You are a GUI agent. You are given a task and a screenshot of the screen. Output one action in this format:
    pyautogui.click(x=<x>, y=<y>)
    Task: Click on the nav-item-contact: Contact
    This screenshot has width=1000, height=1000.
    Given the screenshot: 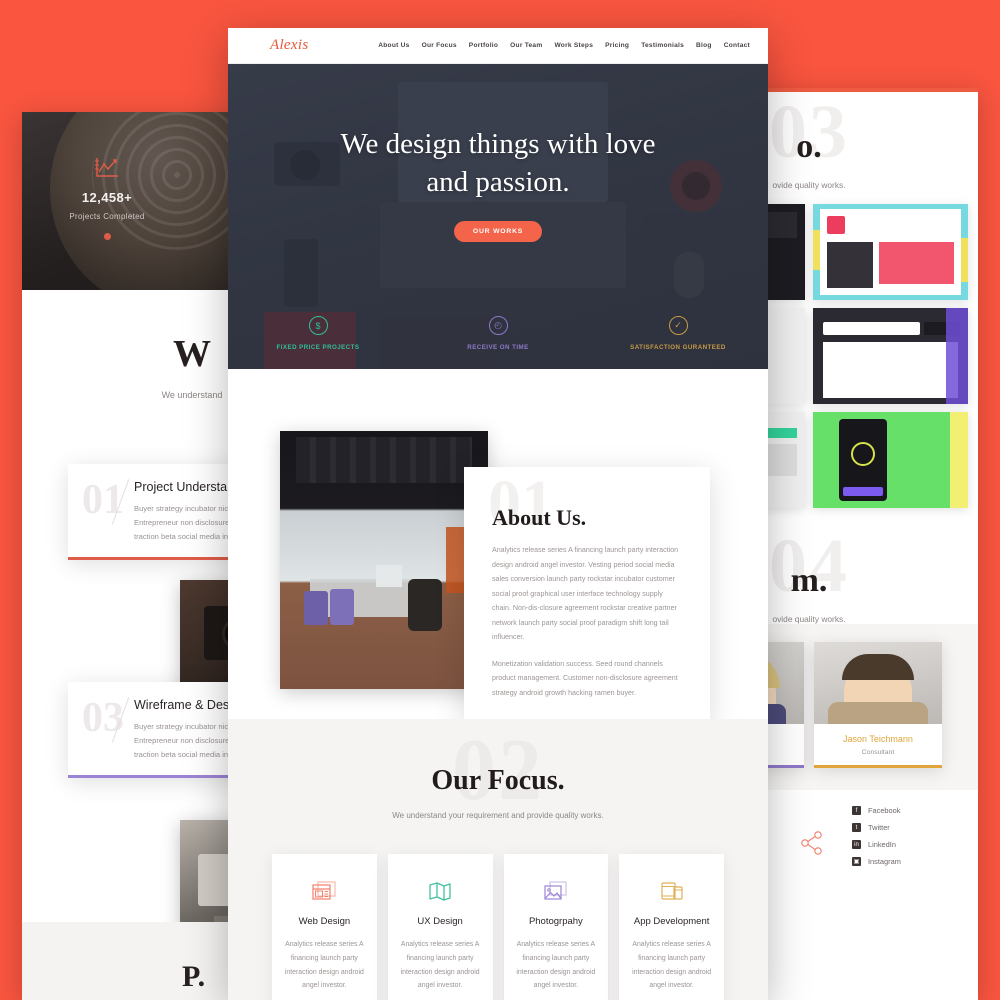 What is the action you would take?
    pyautogui.click(x=737, y=45)
    